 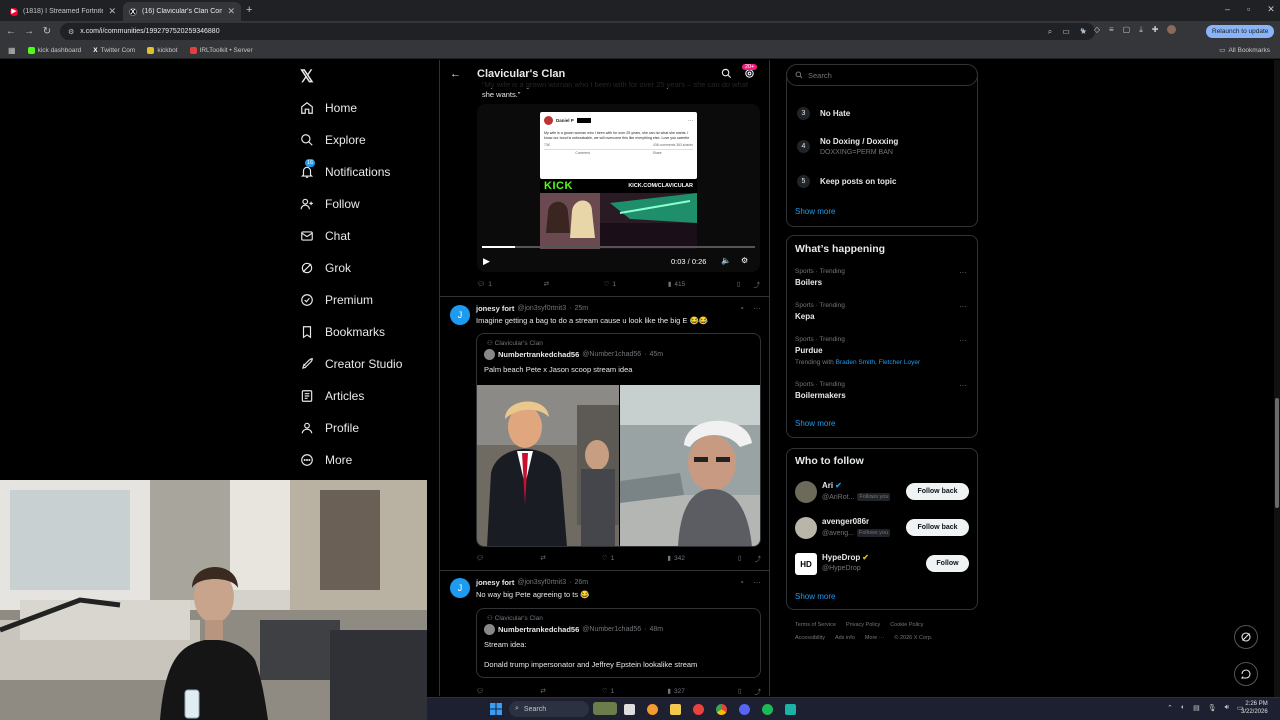 I want to click on minimize-icon: –, so click(x=1227, y=9).